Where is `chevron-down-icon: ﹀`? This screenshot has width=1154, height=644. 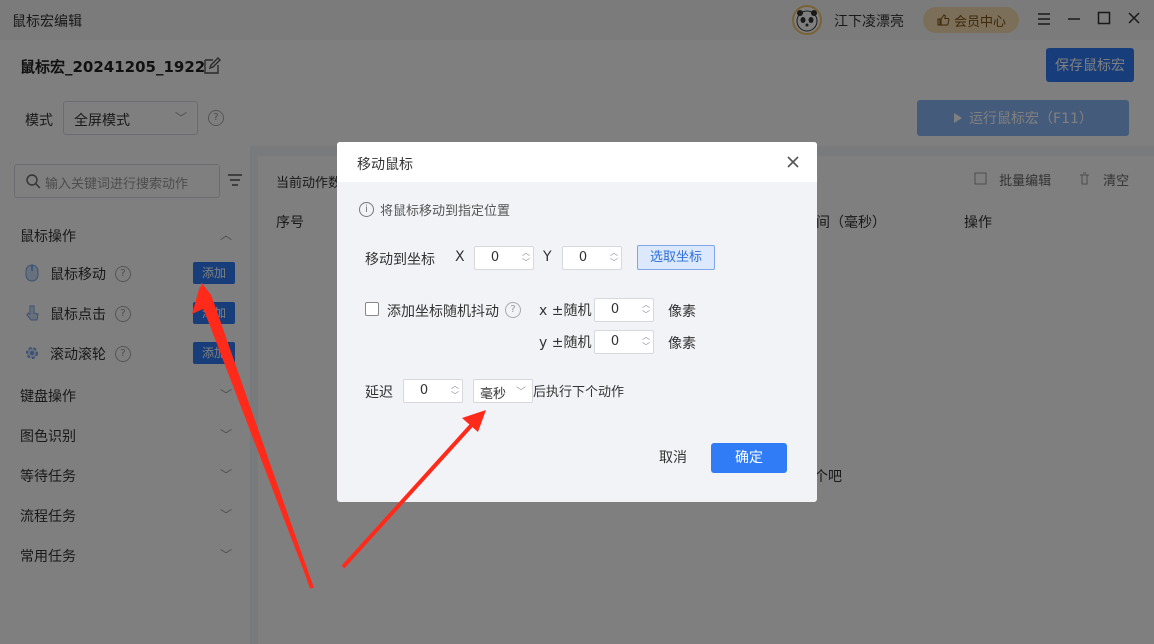
chevron-down-icon: ﹀ is located at coordinates (521, 392).